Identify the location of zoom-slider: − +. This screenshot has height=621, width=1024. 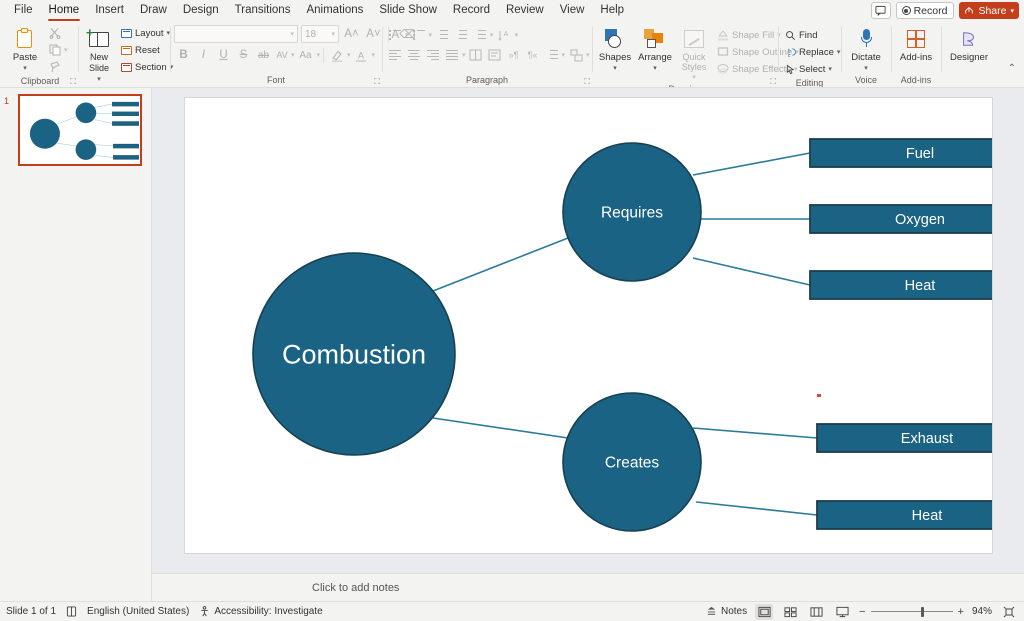
(911, 612).